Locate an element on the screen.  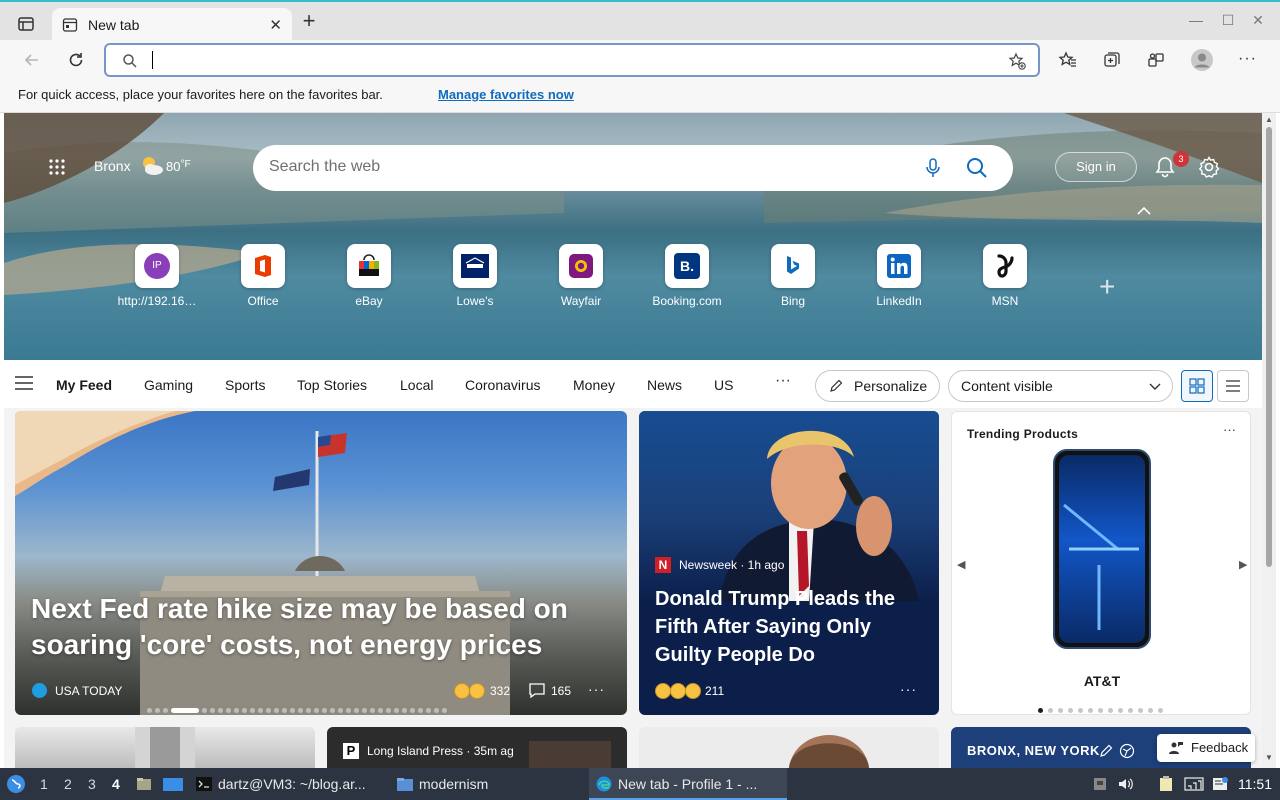
add-shortcut-icon: + is located at coordinates (1107, 287).